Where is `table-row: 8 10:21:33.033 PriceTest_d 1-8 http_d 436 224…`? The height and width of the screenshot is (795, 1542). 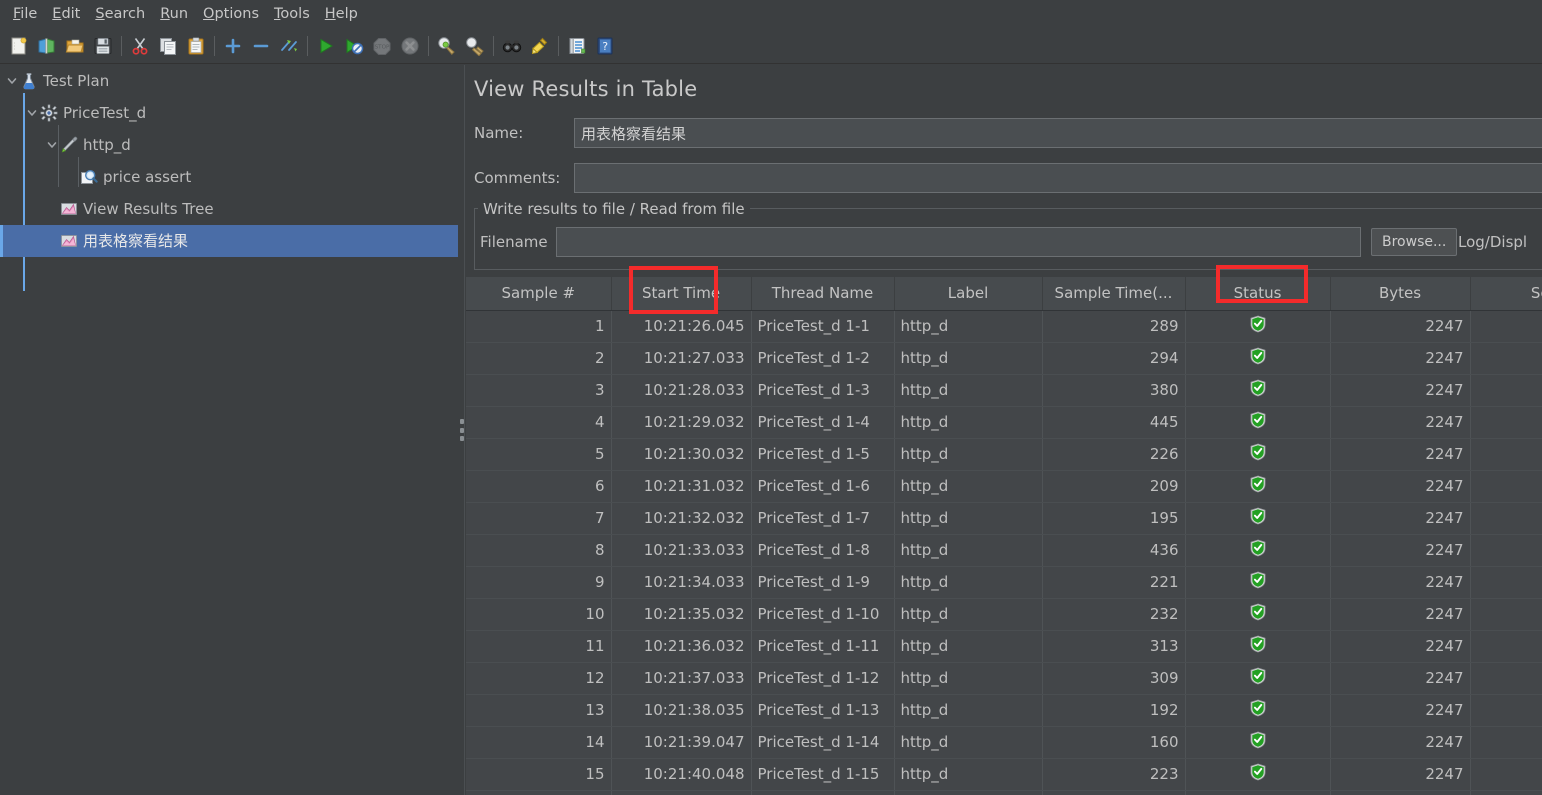
table-row: 8 10:21:33.033 PriceTest_d 1-8 http_d 436 224… is located at coordinates (1004, 550).